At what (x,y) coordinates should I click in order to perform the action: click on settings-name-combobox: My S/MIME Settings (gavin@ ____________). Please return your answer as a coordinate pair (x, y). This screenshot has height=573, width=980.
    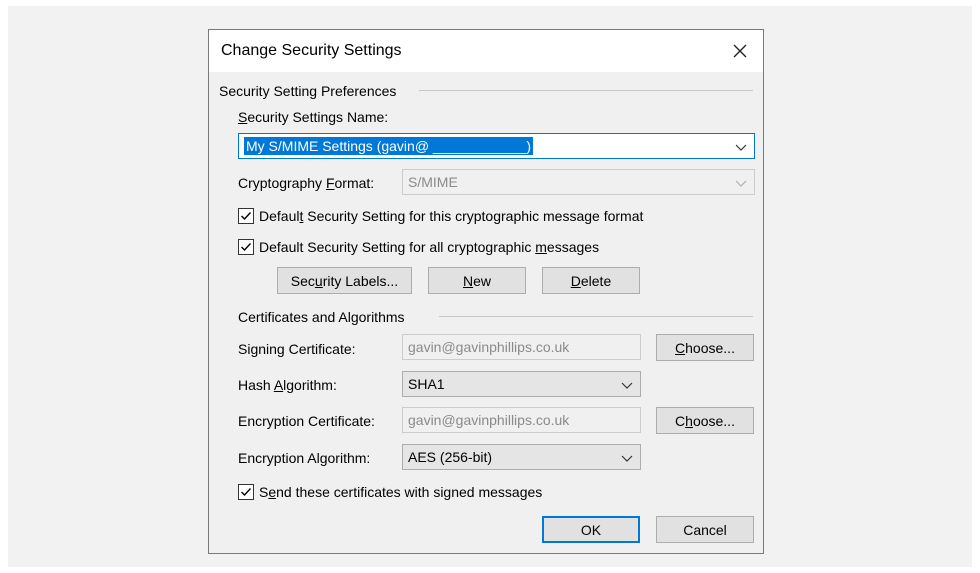
    Looking at the image, I should click on (496, 146).